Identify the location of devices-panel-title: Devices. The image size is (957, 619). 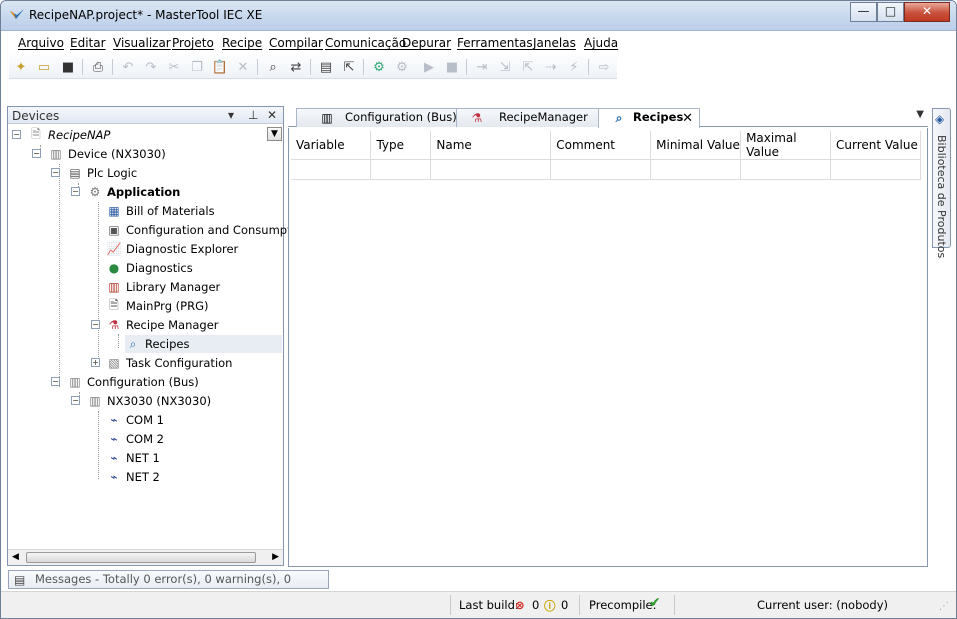
(36, 116).